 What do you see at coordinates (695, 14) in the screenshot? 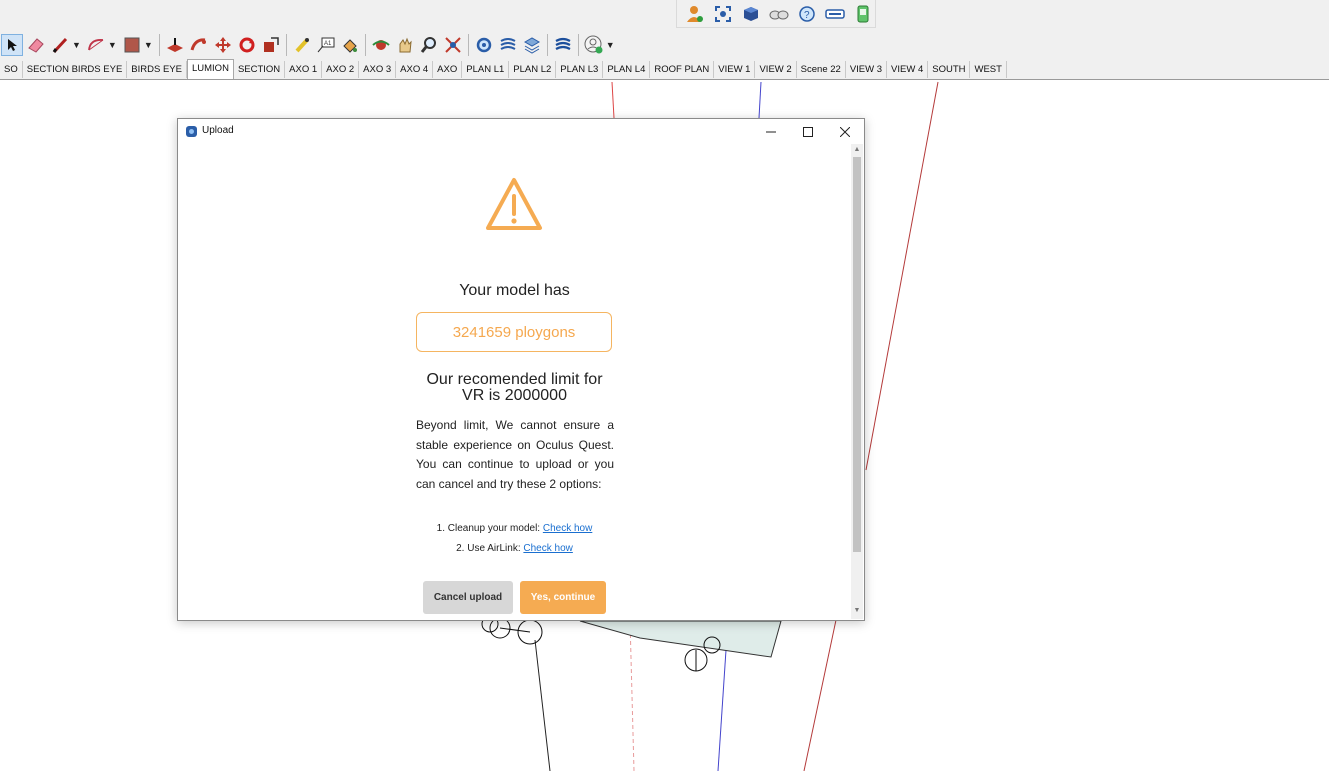
I see `user-icon` at bounding box center [695, 14].